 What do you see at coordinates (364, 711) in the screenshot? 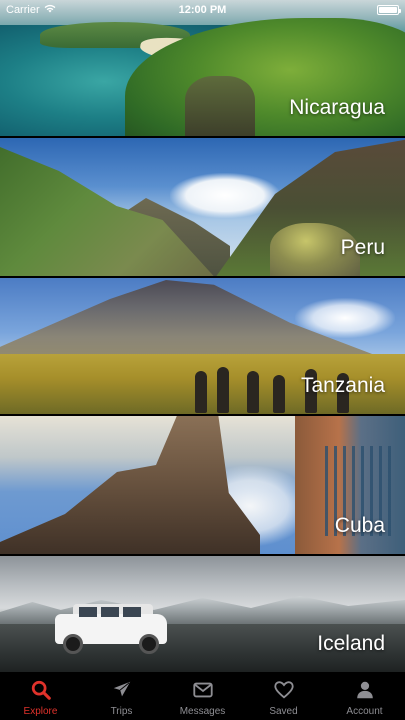
I see `tab-label: Account` at bounding box center [364, 711].